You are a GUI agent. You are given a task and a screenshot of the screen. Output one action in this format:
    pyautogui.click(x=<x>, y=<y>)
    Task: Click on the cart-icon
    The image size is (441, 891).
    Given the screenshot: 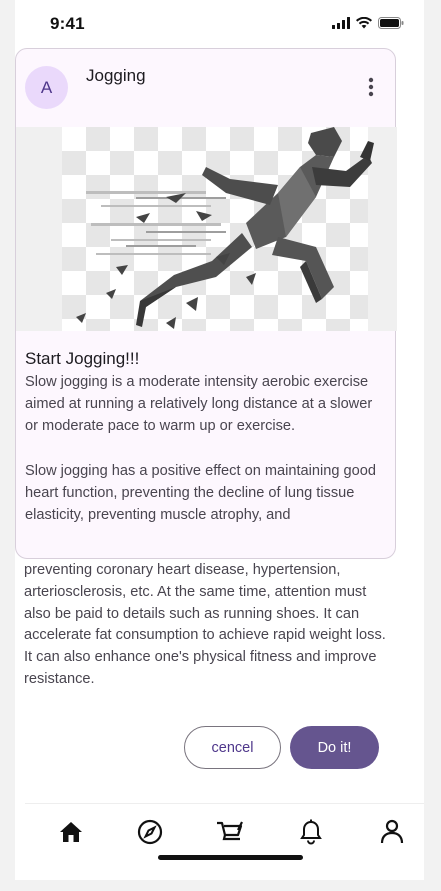 What is the action you would take?
    pyautogui.click(x=230, y=831)
    